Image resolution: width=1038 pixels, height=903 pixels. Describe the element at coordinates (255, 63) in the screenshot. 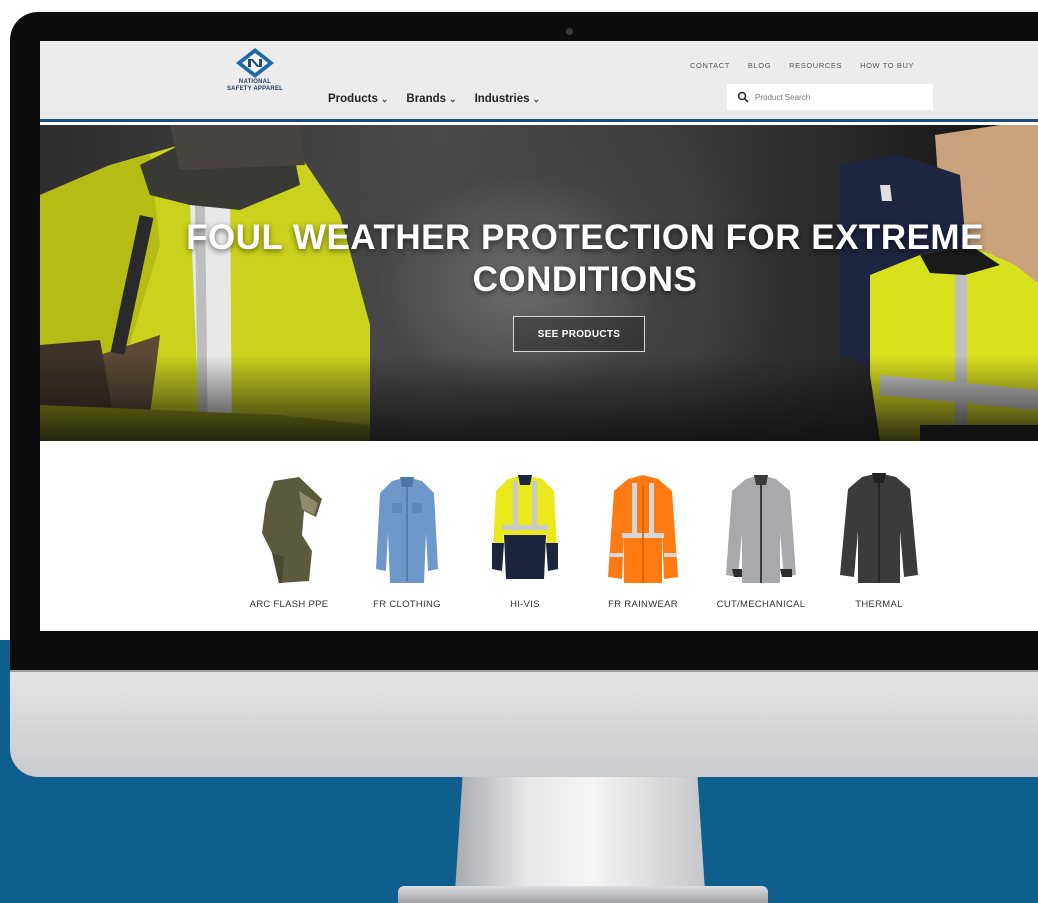

I see `logo-diamond-icon` at that location.